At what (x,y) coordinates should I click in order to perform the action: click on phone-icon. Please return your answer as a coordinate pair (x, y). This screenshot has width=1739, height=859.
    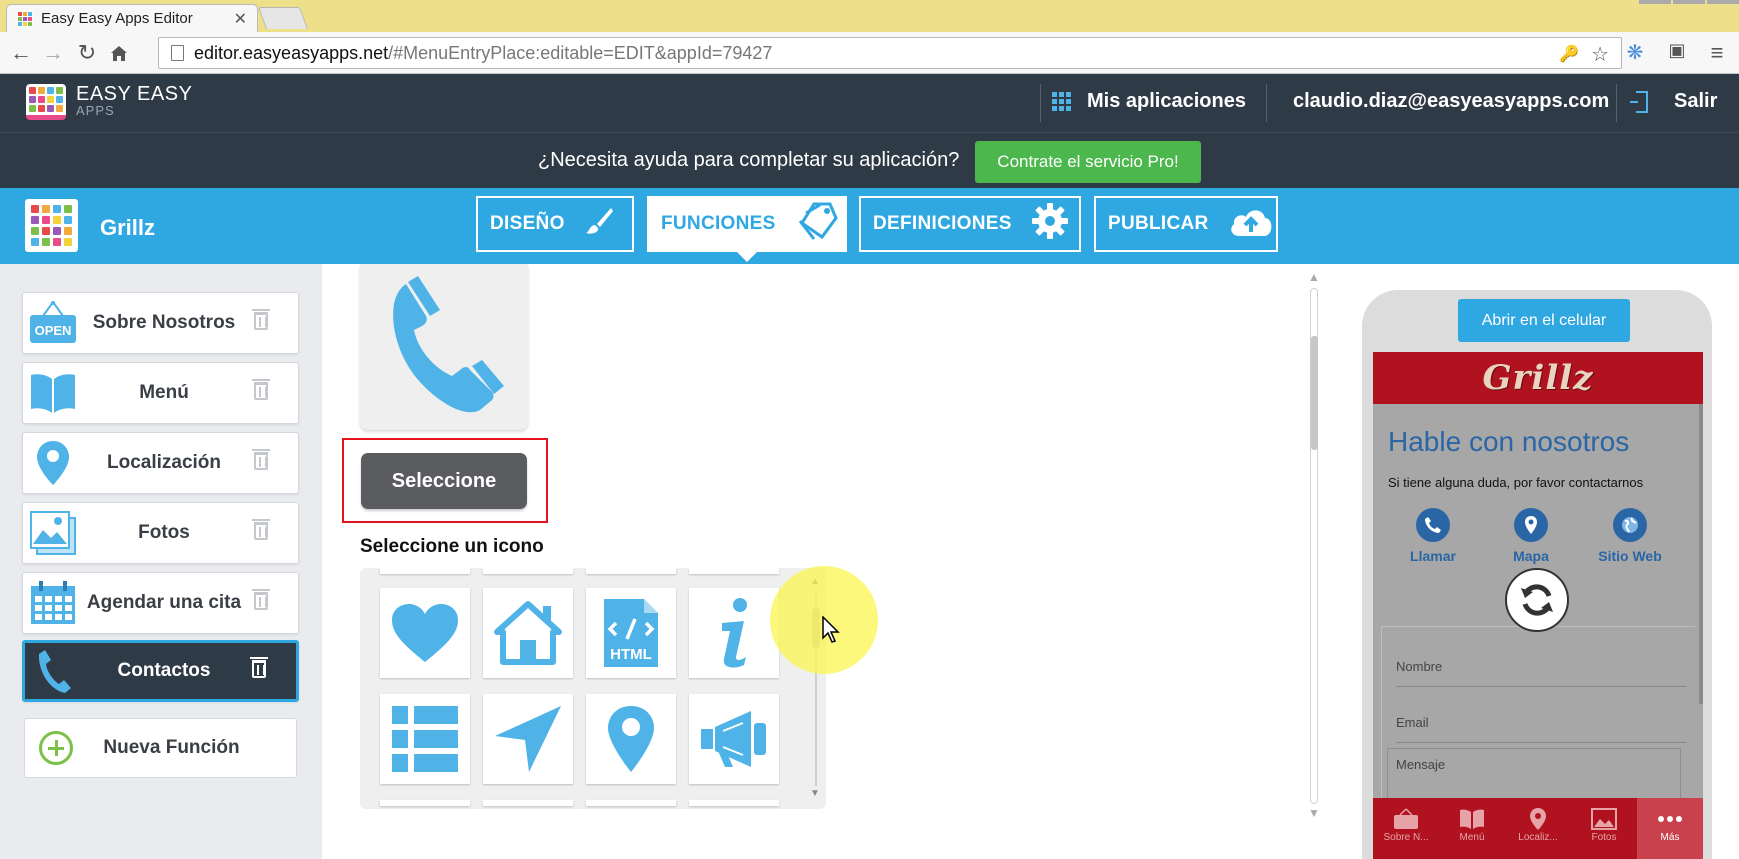
    Looking at the image, I should click on (55, 671).